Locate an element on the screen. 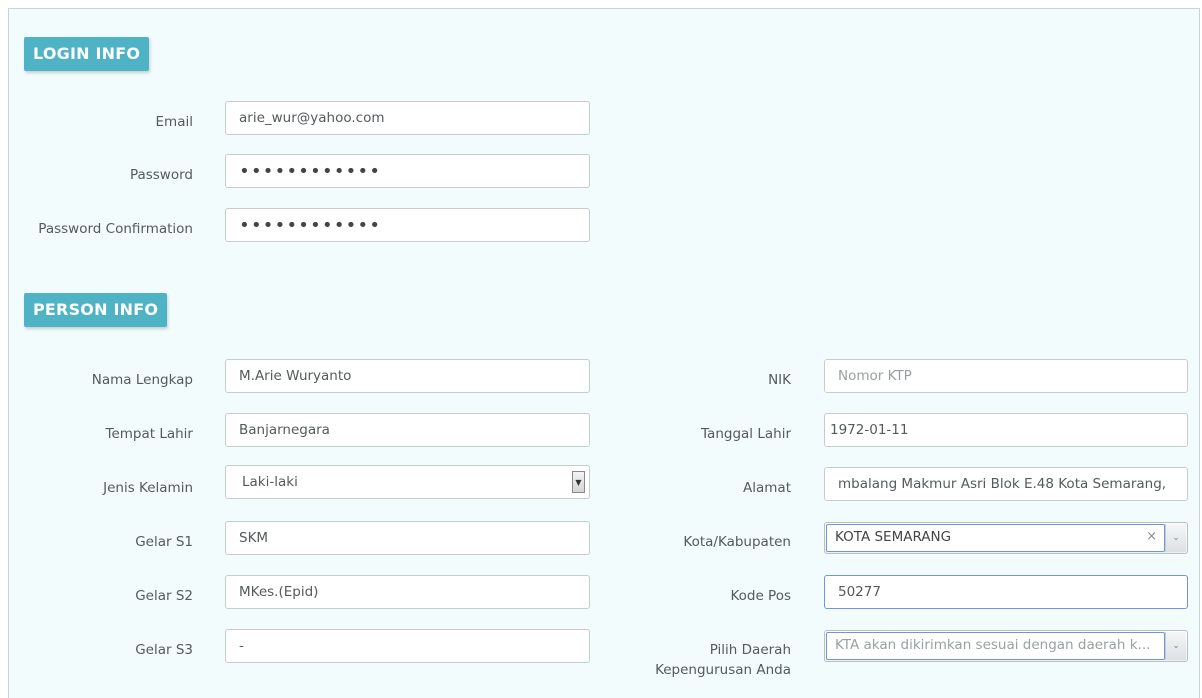  alamat-field is located at coordinates (1006, 484).